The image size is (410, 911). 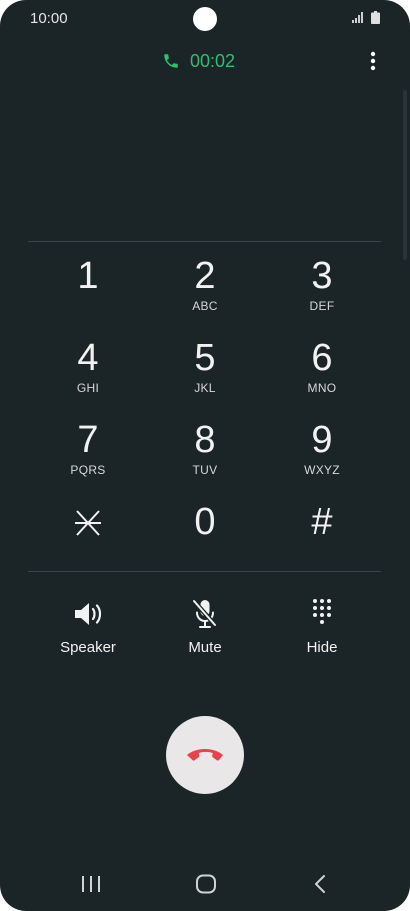 What do you see at coordinates (49, 18) in the screenshot?
I see `status-time: 10:00` at bounding box center [49, 18].